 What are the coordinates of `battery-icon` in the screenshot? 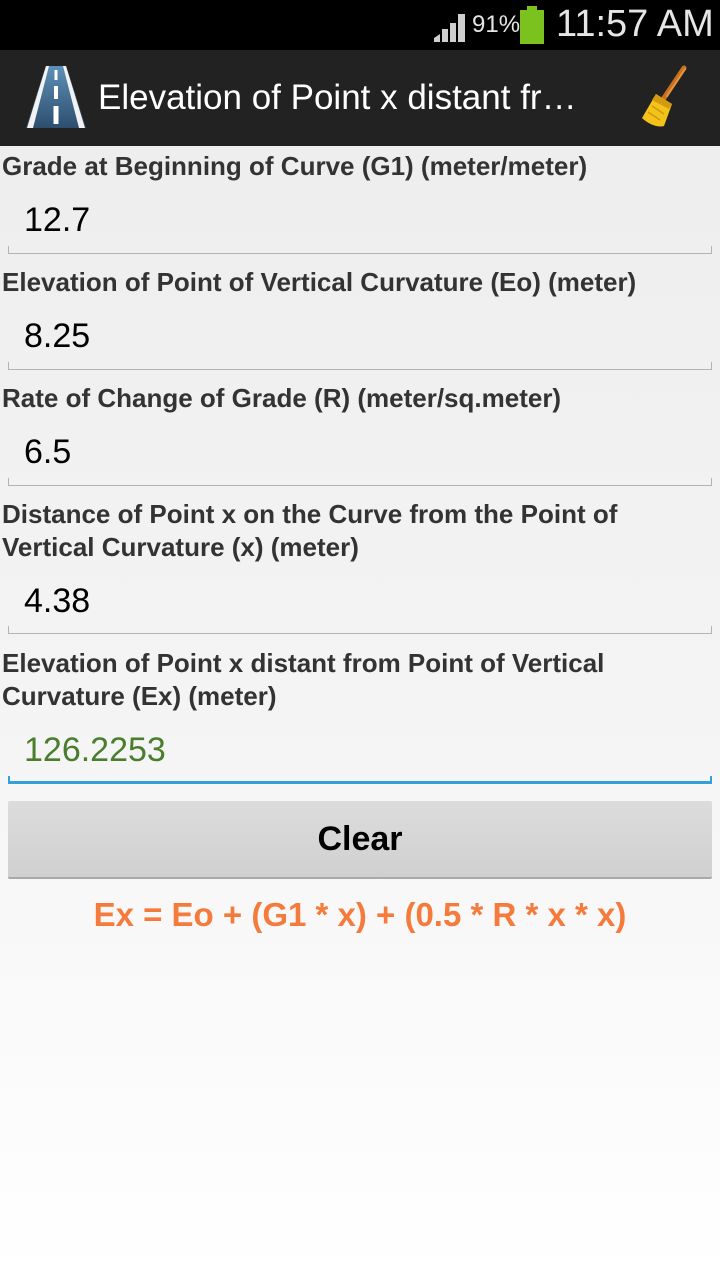 It's located at (532, 25).